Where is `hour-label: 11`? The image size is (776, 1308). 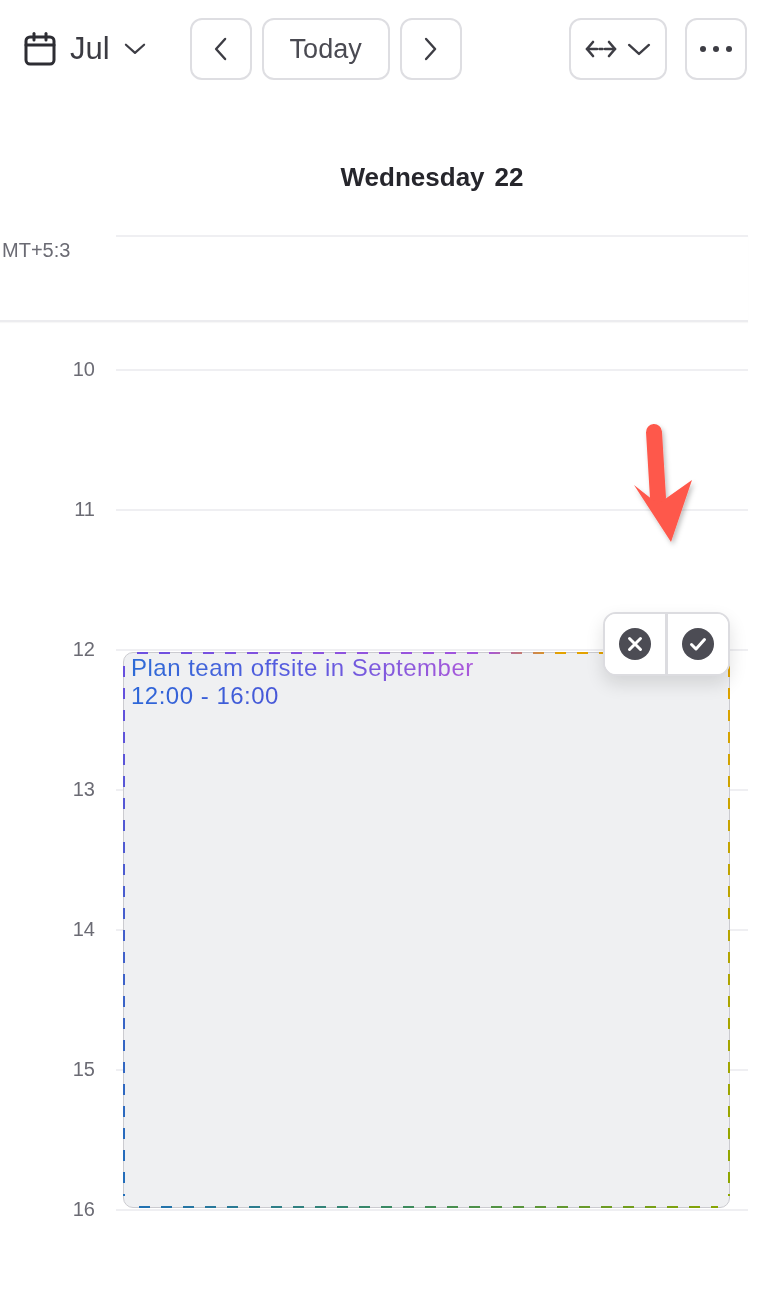
hour-label: 11 is located at coordinates (84, 509).